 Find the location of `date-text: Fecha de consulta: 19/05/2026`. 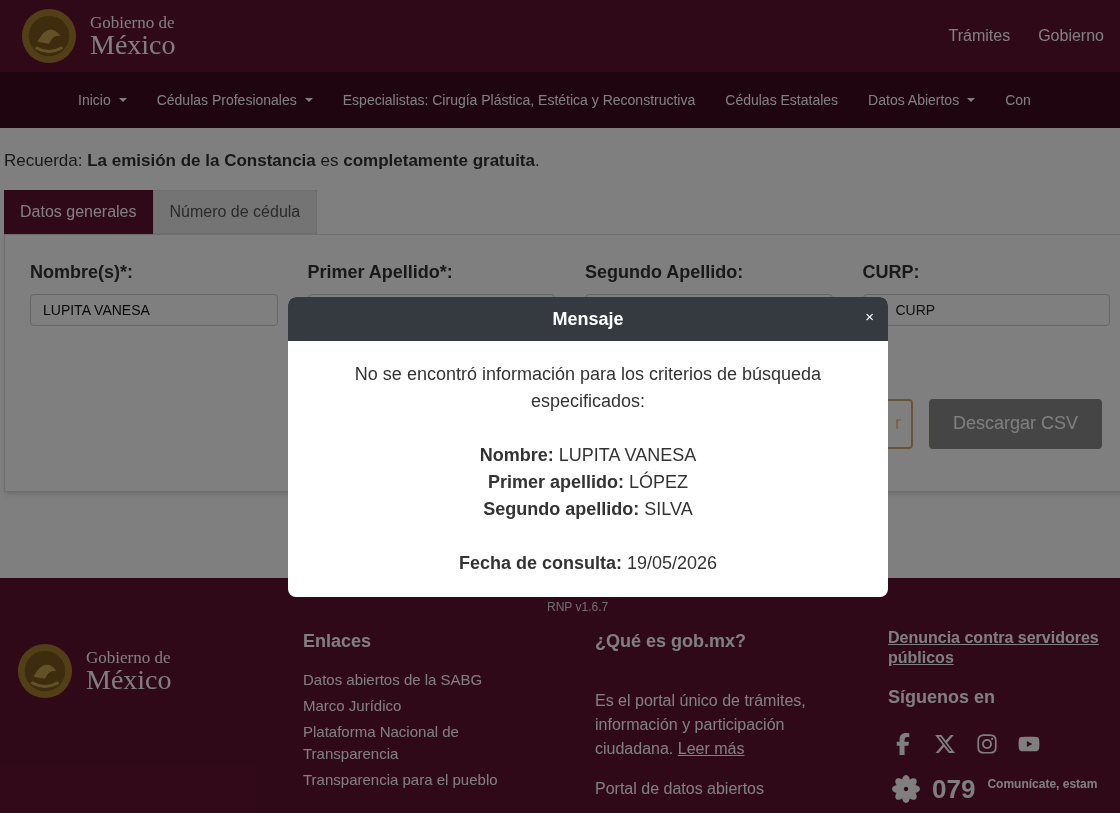

date-text: Fecha de consulta: 19/05/2026 is located at coordinates (588, 563).